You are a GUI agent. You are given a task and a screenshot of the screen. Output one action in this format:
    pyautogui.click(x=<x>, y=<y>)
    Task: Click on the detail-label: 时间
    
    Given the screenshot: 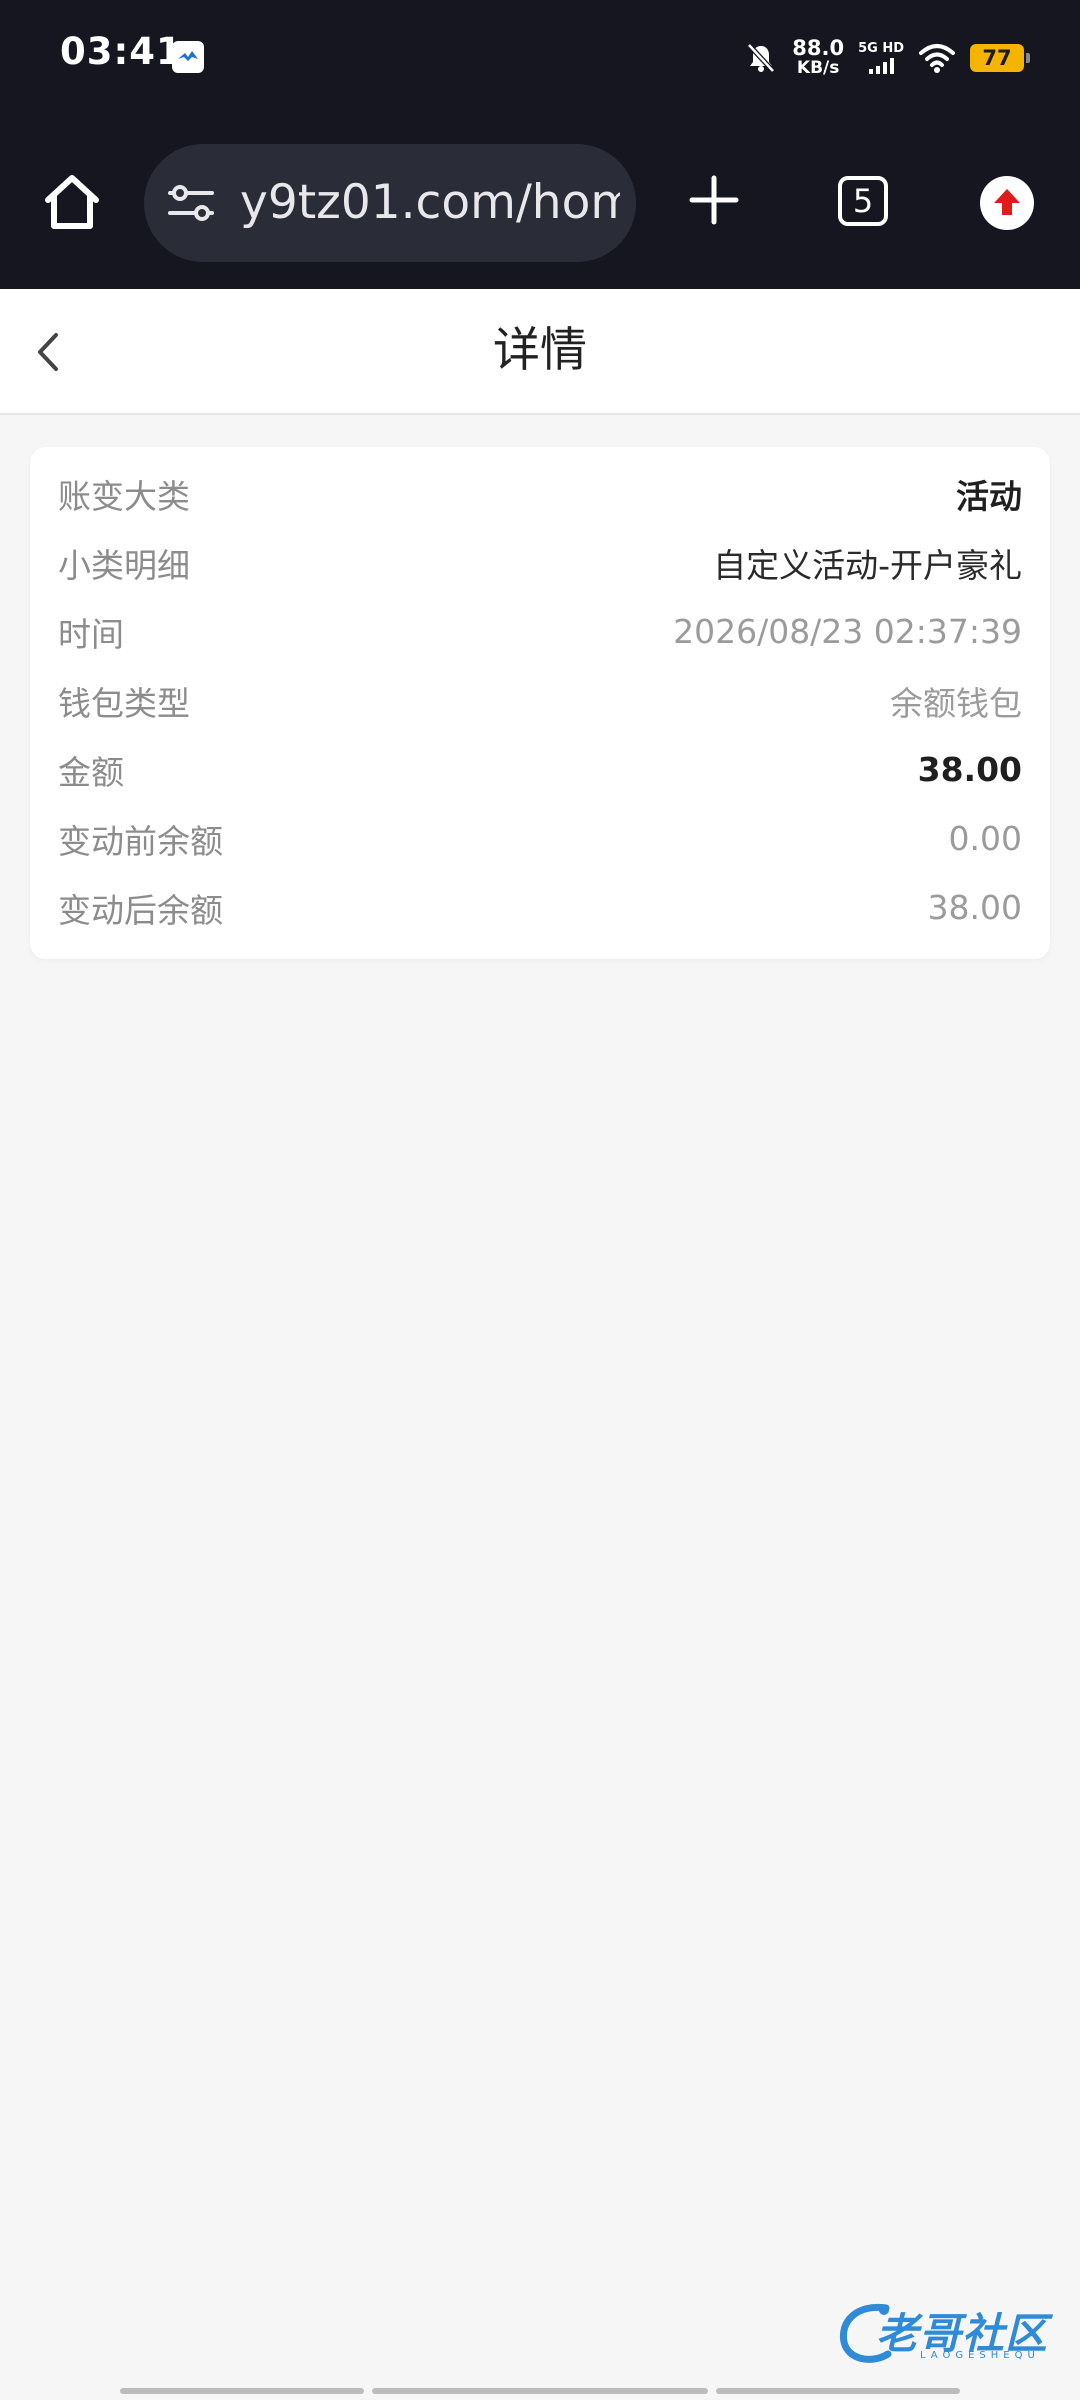 What is the action you would take?
    pyautogui.click(x=91, y=634)
    